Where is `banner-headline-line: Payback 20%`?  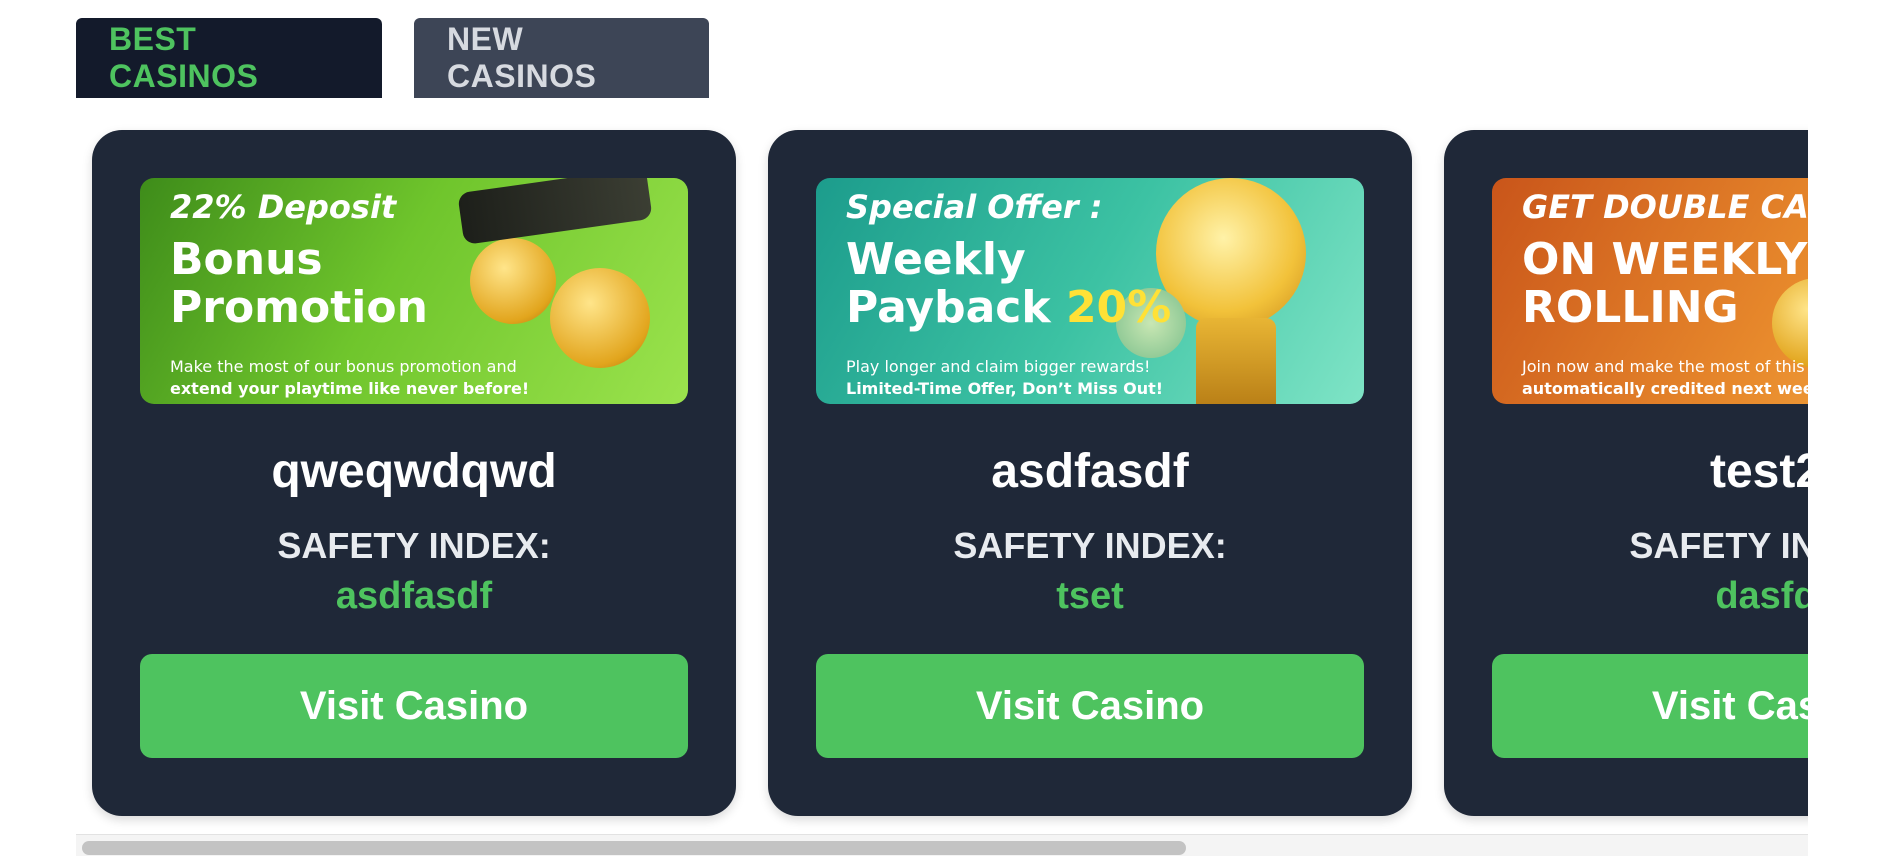
banner-headline-line: Payback 20% is located at coordinates (1009, 307).